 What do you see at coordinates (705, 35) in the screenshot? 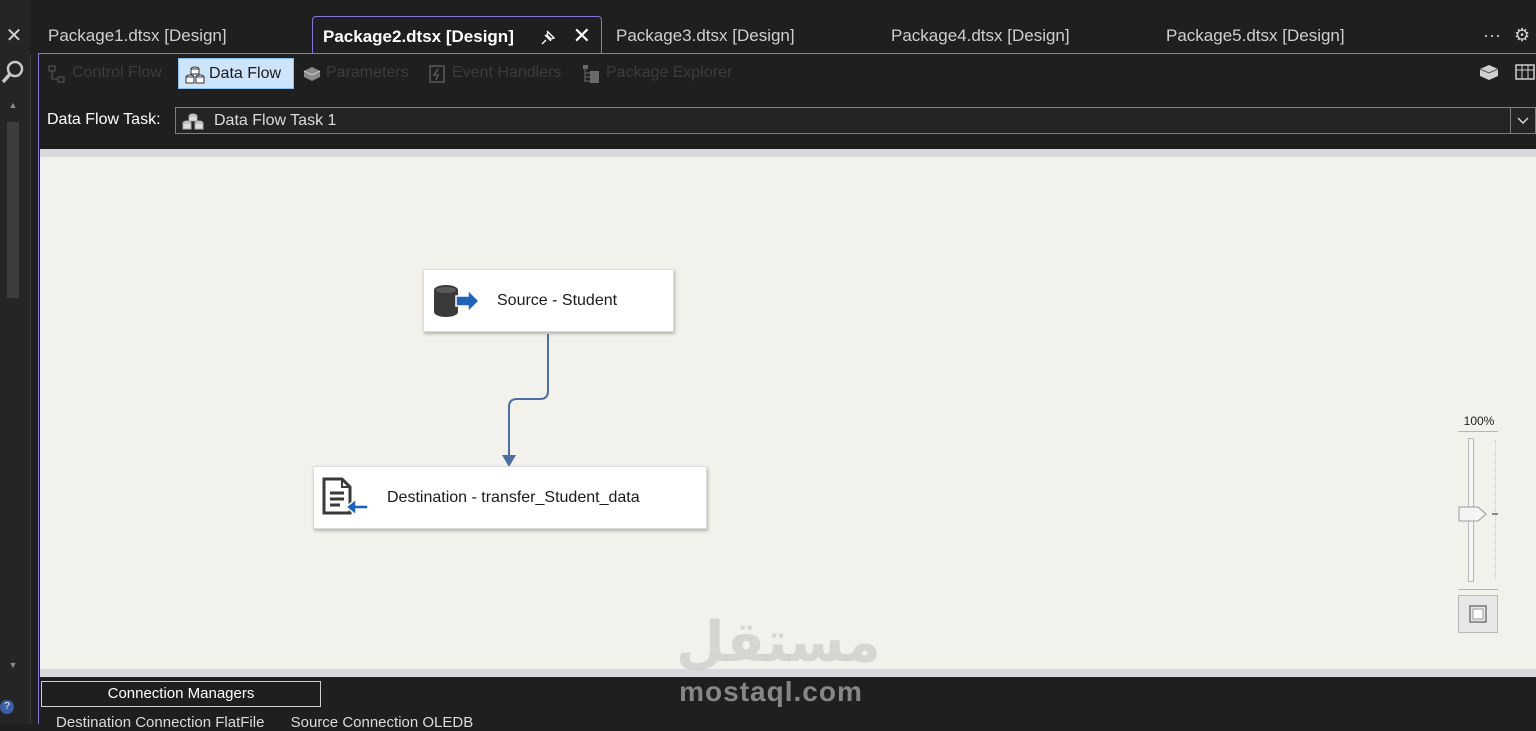
I see `tab-label: Package3.dtsx [Design]` at bounding box center [705, 35].